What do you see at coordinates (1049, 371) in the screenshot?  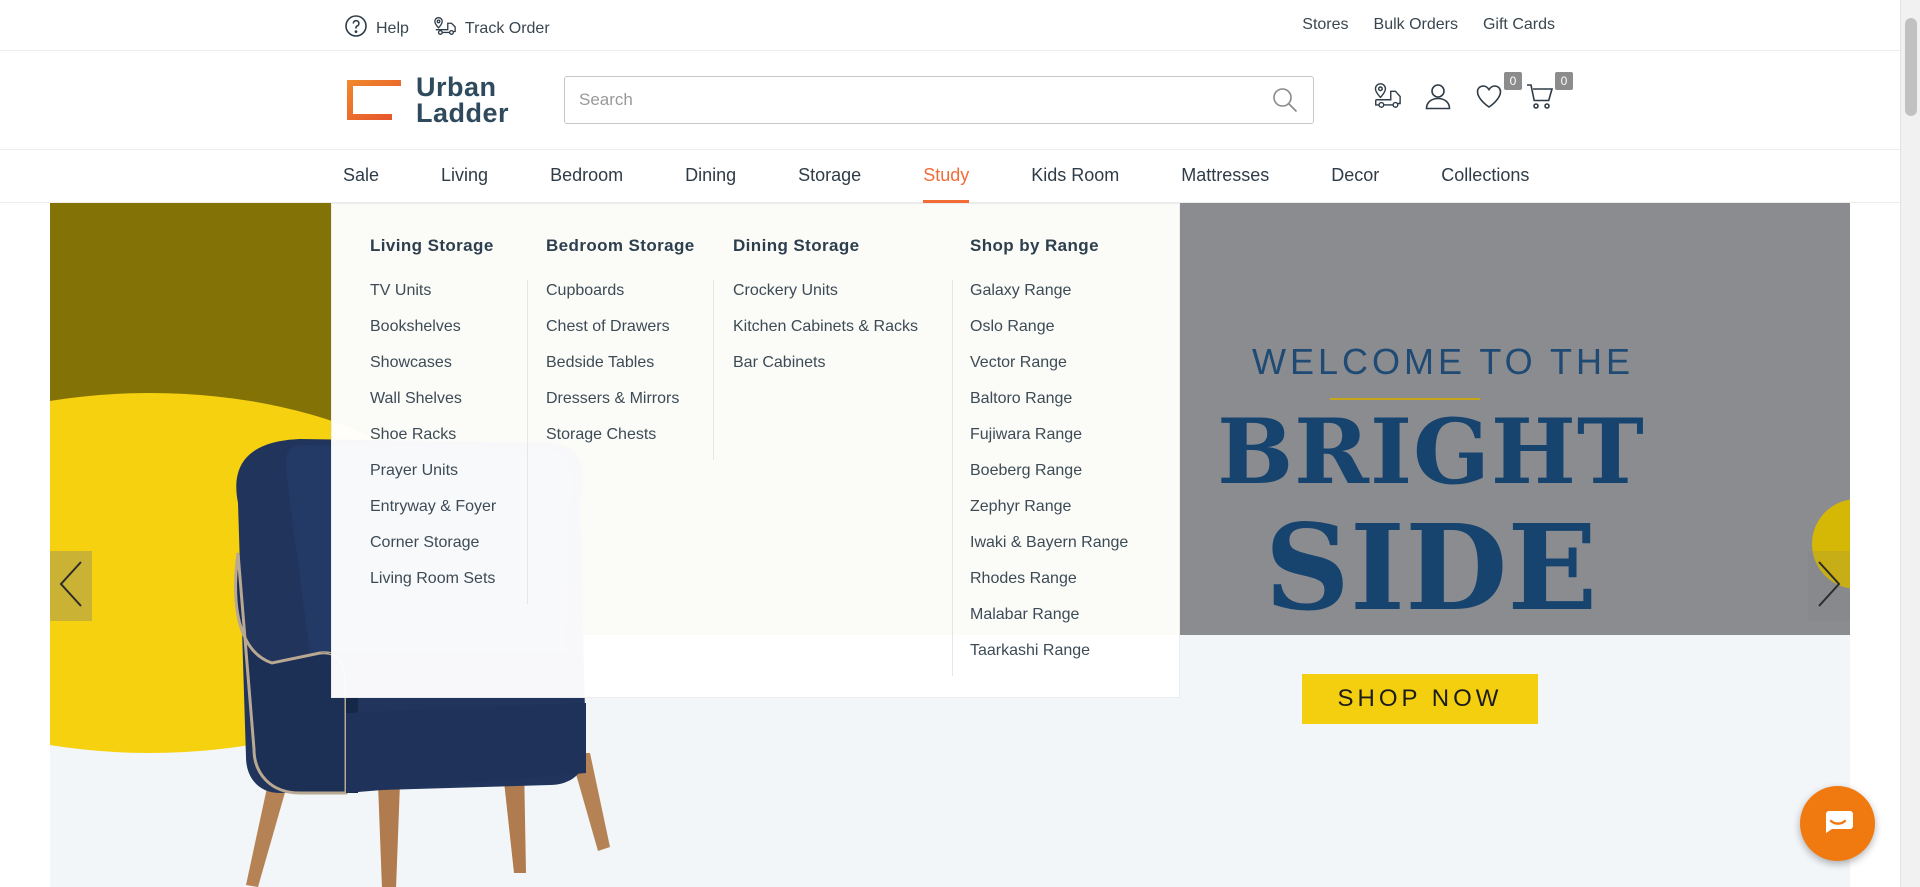 I see `menu-item: Vector Range` at bounding box center [1049, 371].